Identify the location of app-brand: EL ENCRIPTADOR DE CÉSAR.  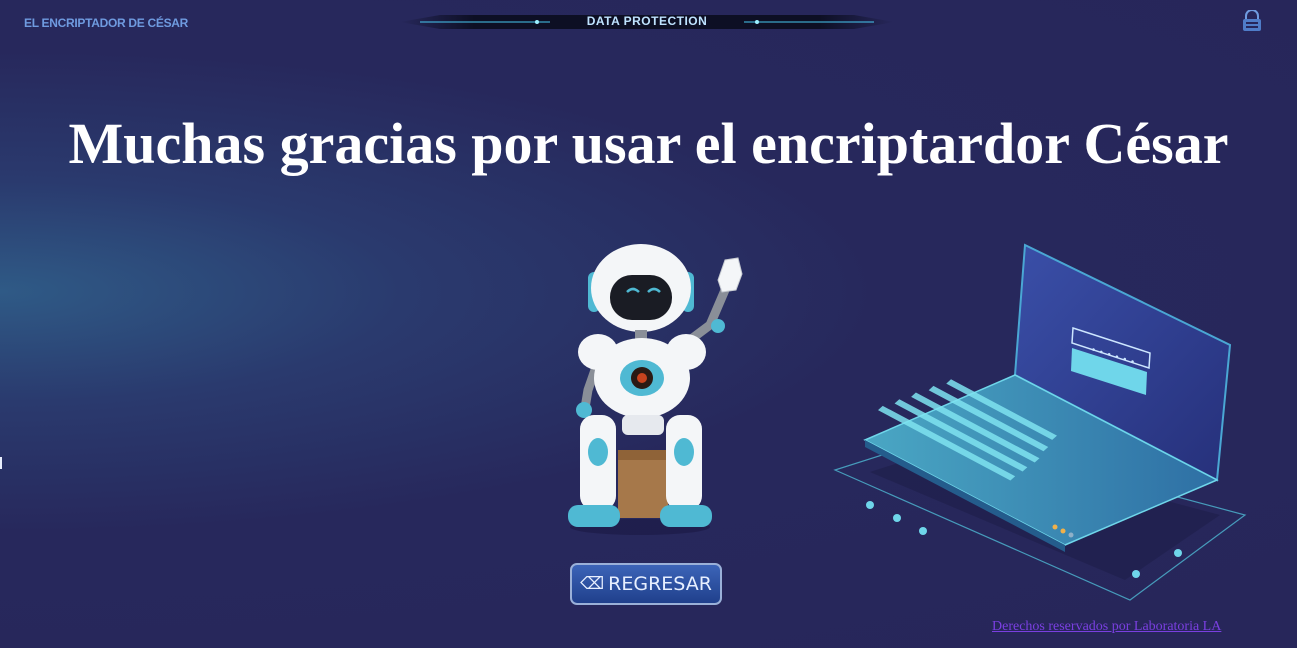
(106, 23).